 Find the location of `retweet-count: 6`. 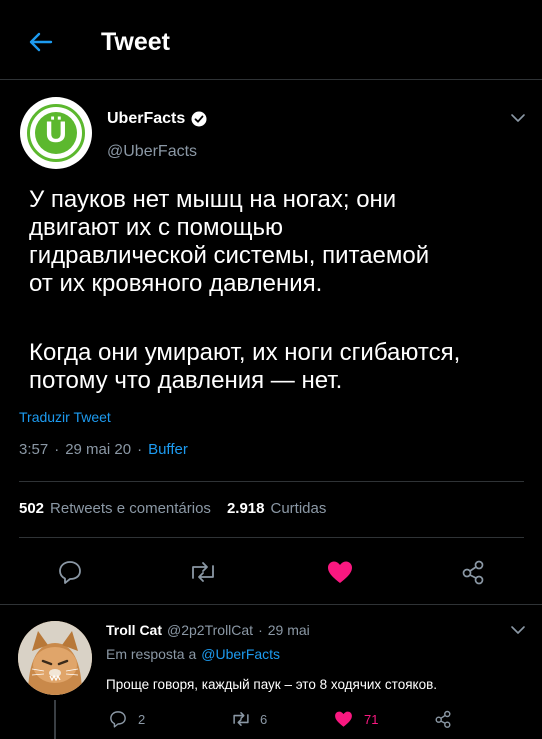

retweet-count: 6 is located at coordinates (264, 719).